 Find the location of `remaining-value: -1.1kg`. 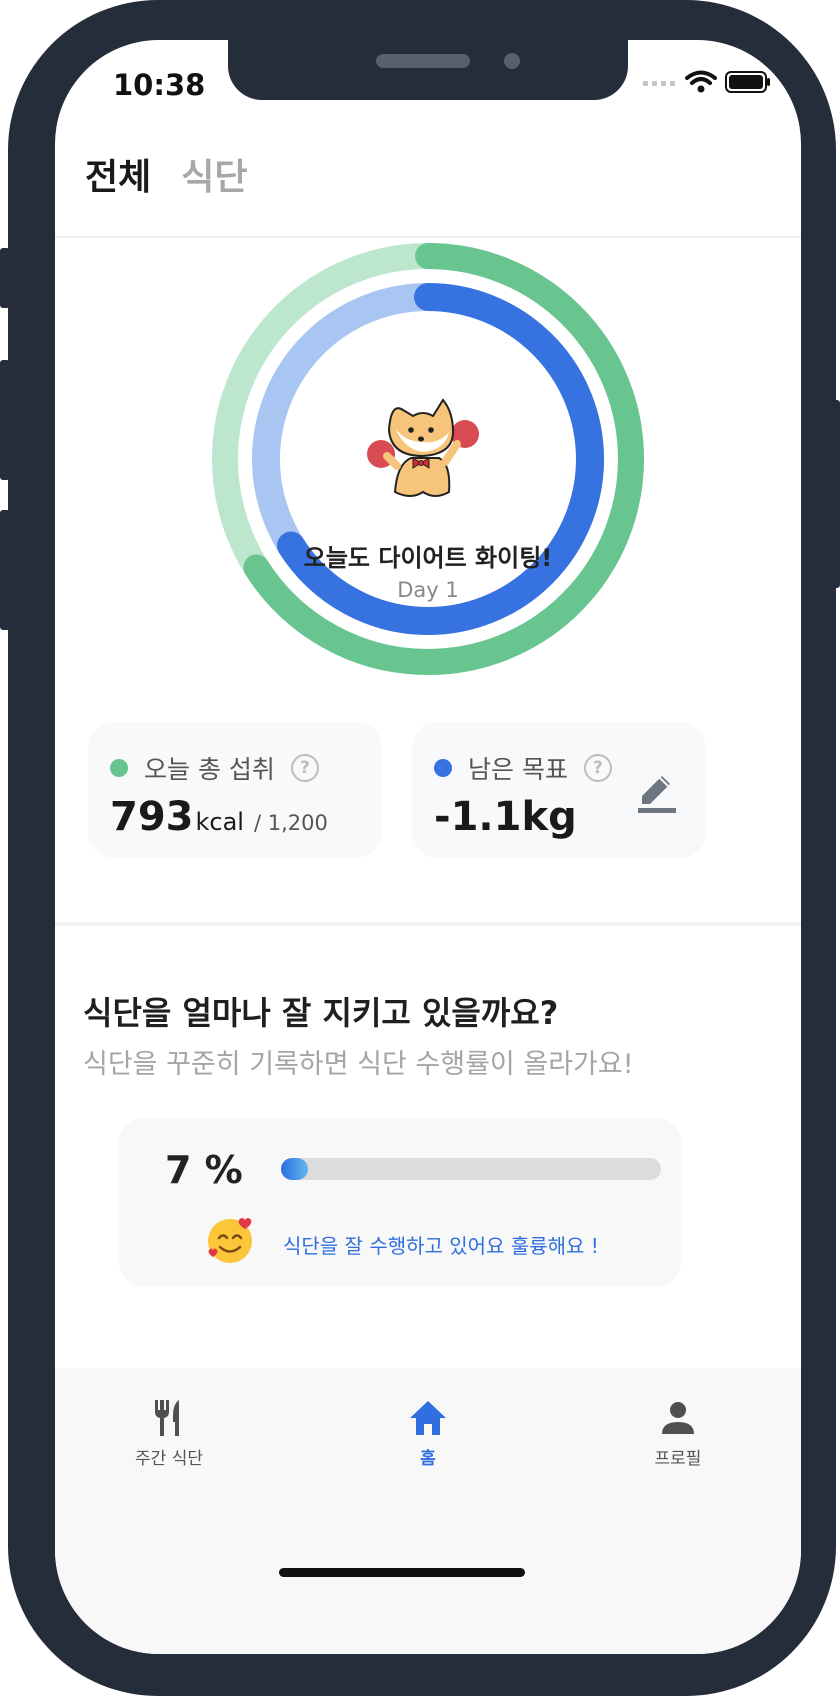

remaining-value: -1.1kg is located at coordinates (505, 817).